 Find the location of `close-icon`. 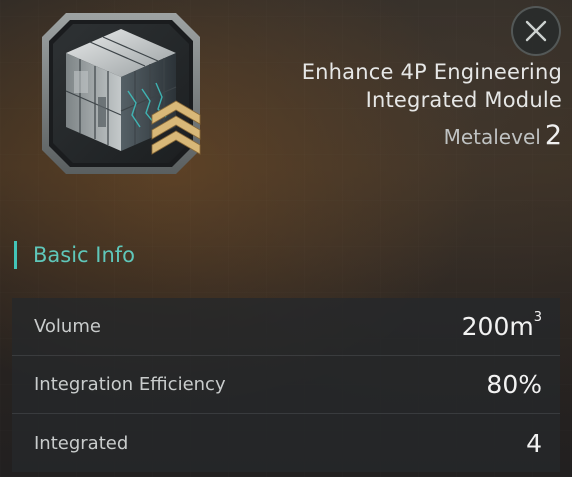

close-icon is located at coordinates (536, 31).